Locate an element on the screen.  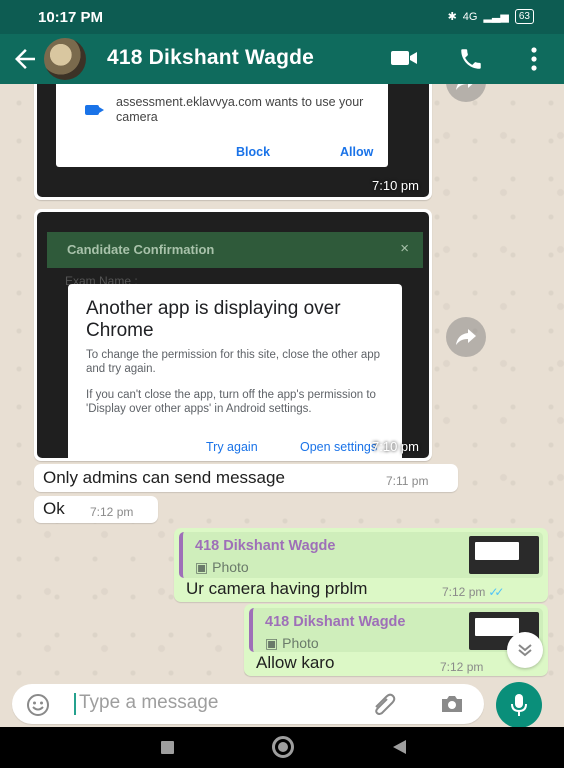
message-time: 7:12 pm ✓✓ is located at coordinates (473, 592).